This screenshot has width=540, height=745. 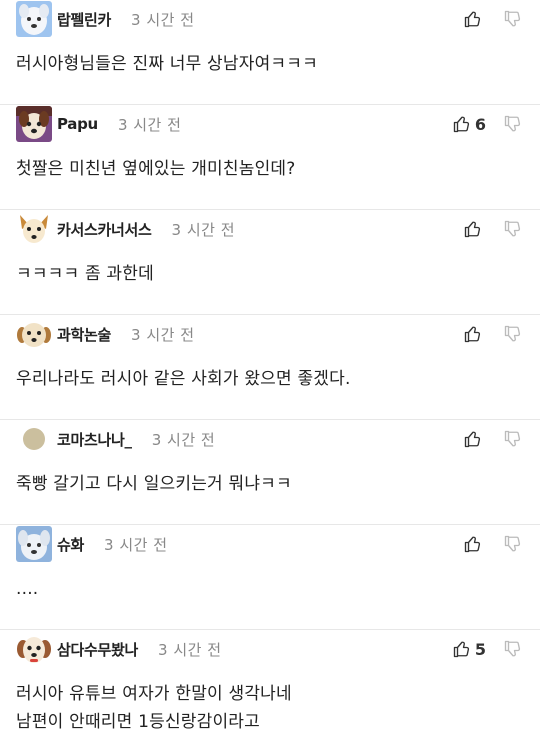 I want to click on nickname: 슈화, so click(x=70, y=544).